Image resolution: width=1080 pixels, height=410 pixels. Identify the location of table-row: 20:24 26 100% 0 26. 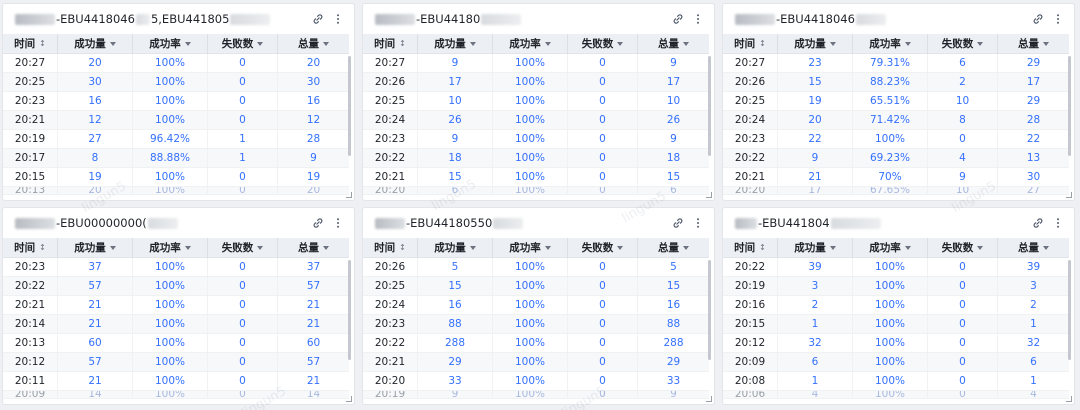
(536, 120).